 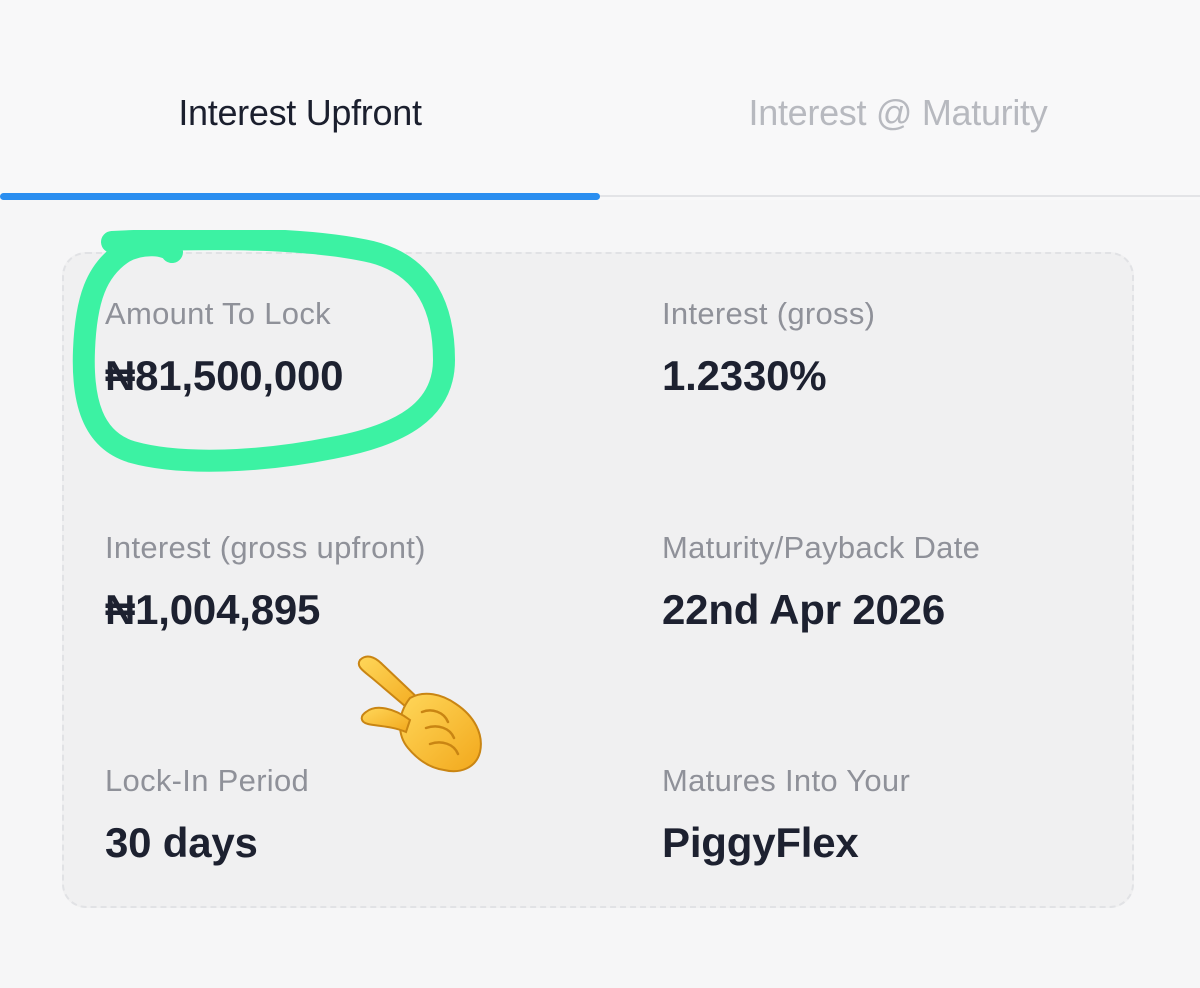 What do you see at coordinates (786, 815) in the screenshot?
I see `matures-into-field: Matures Into Your PiggyFlex` at bounding box center [786, 815].